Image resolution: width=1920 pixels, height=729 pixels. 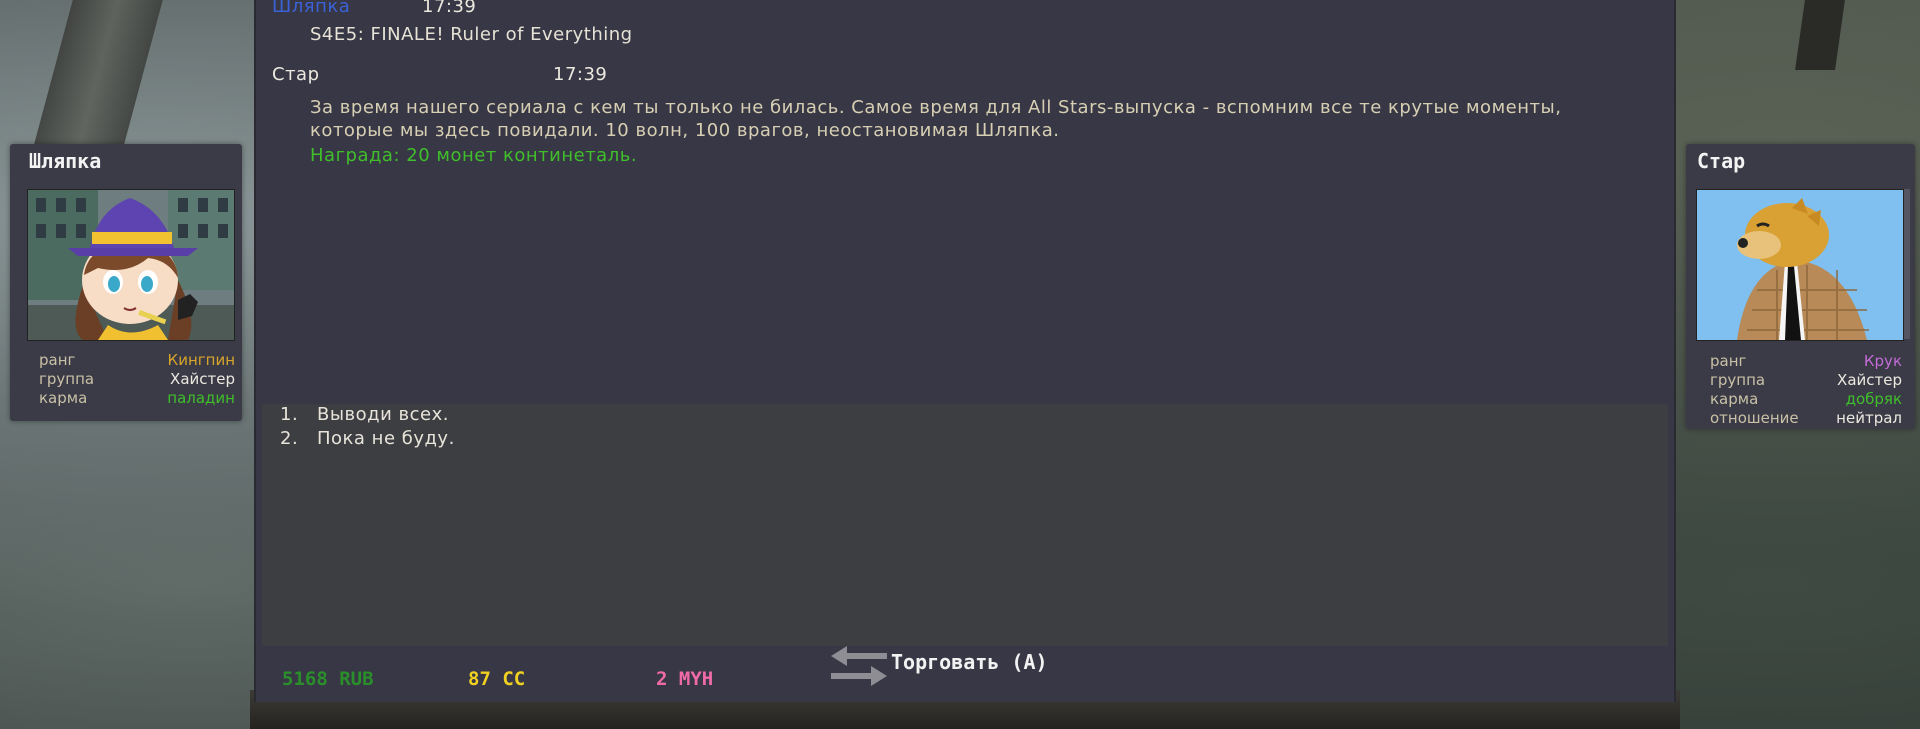 I want to click on answer-option: 2. Пока не буду., so click(x=367, y=438).